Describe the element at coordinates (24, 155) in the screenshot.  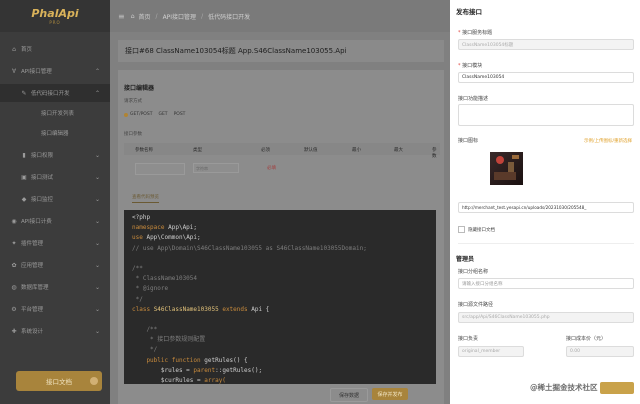
I see `lock-icon: ▮` at that location.